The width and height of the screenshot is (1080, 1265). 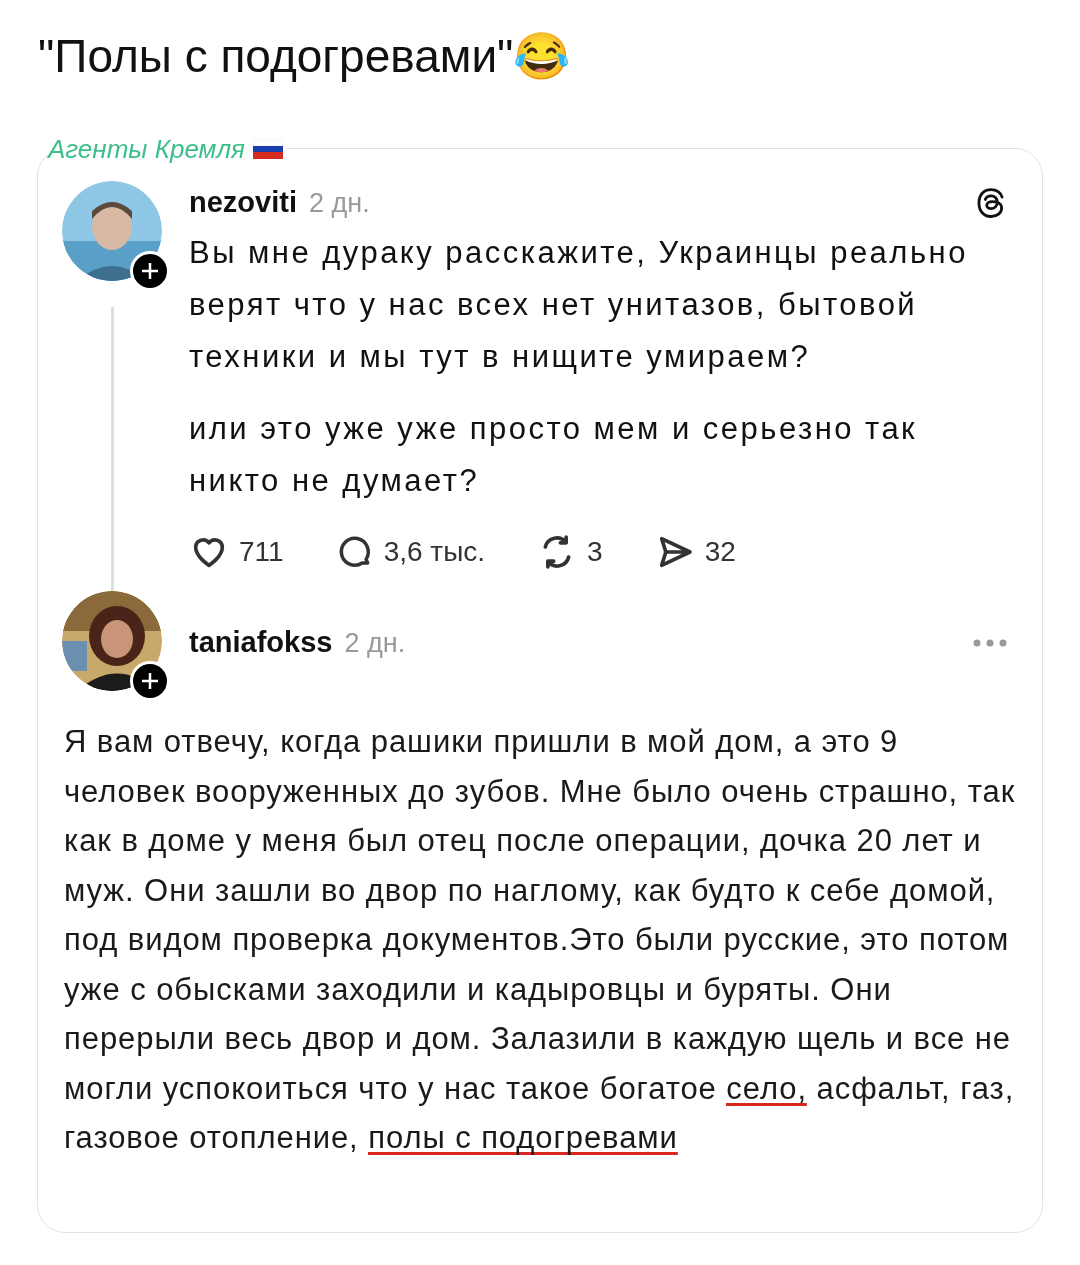 I want to click on post-text: или это уже уже просто мем и серьезно так никто не думает?, so click(x=554, y=454).